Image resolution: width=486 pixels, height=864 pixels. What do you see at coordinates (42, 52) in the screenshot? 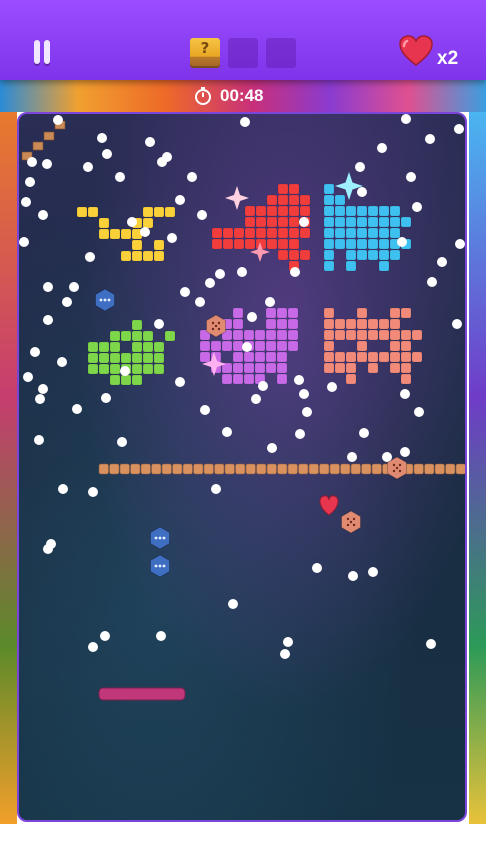
I see `pause-button` at bounding box center [42, 52].